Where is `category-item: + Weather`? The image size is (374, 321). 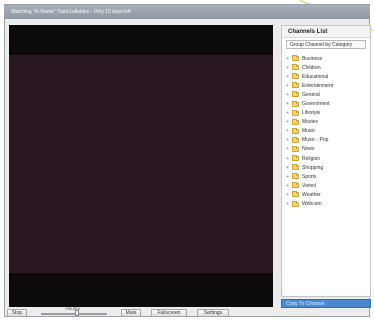 category-item: + Weather is located at coordinates (328, 194).